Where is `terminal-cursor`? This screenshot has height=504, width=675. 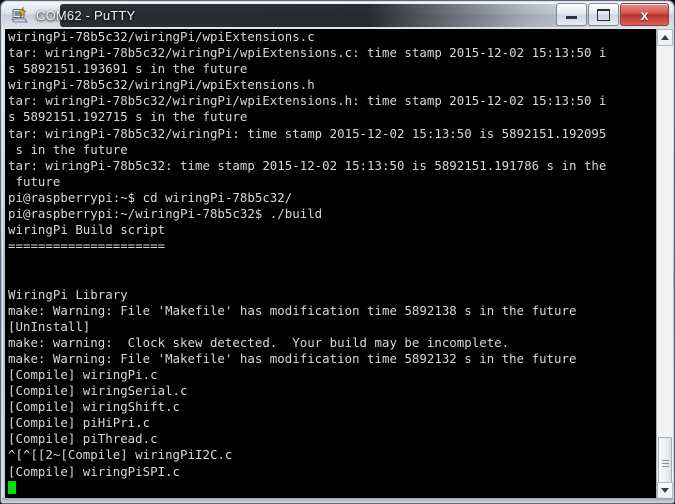
terminal-cursor is located at coordinates (12, 487).